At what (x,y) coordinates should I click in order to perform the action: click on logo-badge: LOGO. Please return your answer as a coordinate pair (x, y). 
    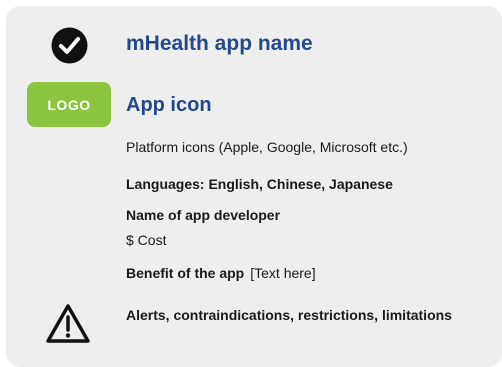
    Looking at the image, I should click on (69, 104).